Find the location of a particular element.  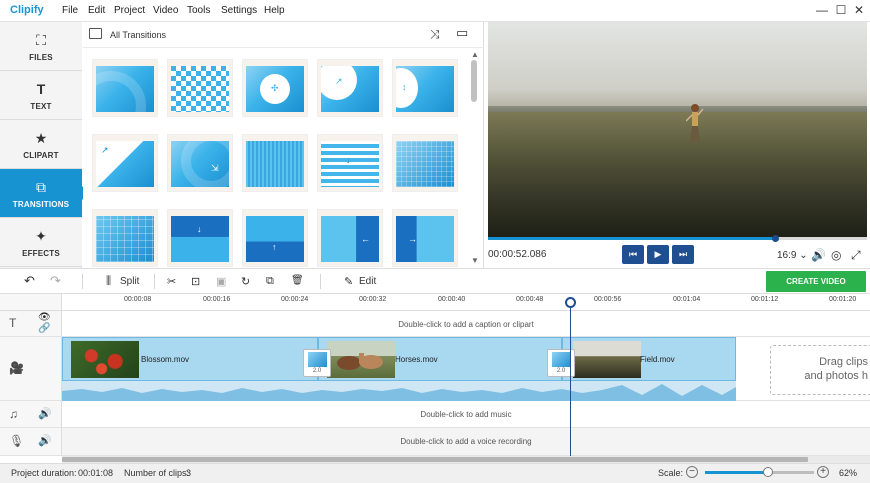

playback-knob is located at coordinates (775, 238).